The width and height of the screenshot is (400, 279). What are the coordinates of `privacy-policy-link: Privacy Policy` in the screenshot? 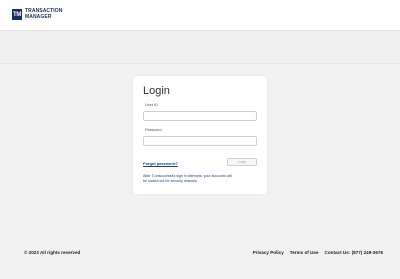 It's located at (268, 252).